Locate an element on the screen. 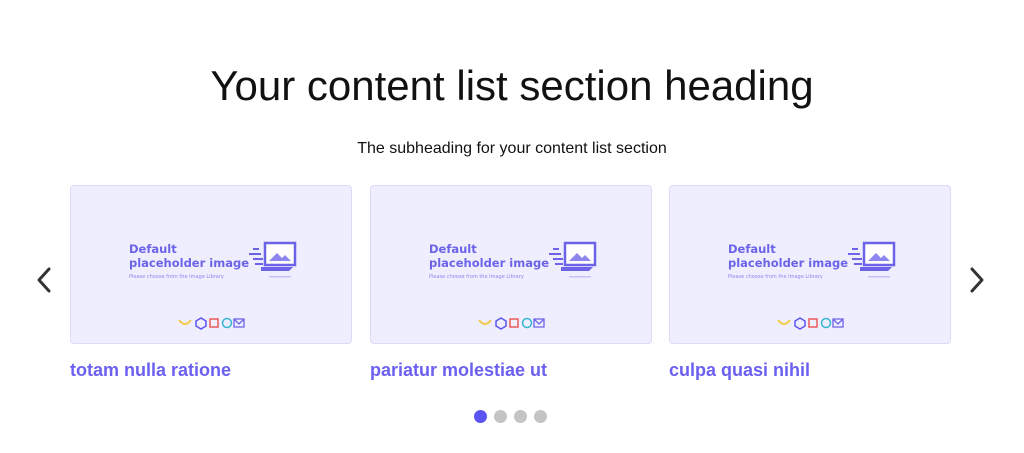 The image size is (1024, 453). section-heading: Your content list section heading is located at coordinates (512, 85).